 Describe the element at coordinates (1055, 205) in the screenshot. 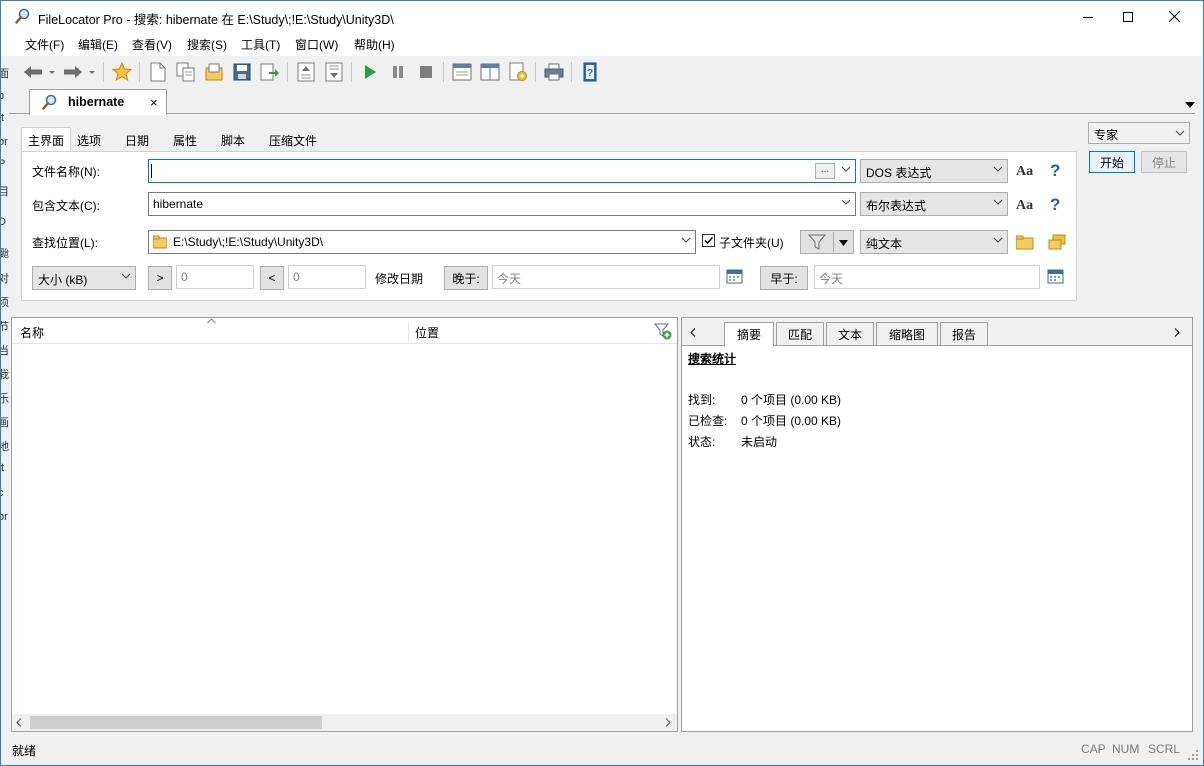

I see `contains-help-icon: ?` at that location.